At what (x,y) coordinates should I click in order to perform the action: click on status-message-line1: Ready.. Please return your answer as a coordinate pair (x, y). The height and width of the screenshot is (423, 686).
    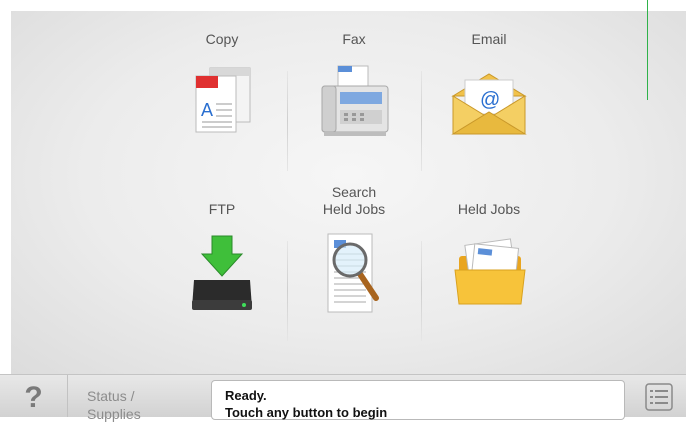
    Looking at the image, I should click on (246, 395).